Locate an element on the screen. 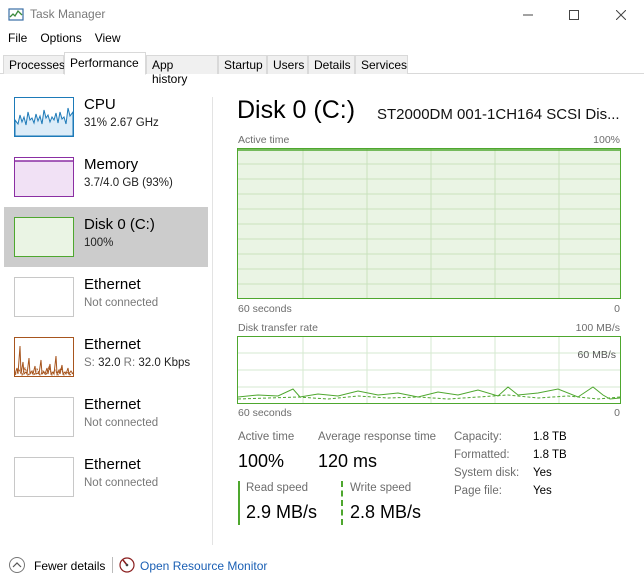 This screenshot has height=588, width=644. chevron-up-icon is located at coordinates (17, 565).